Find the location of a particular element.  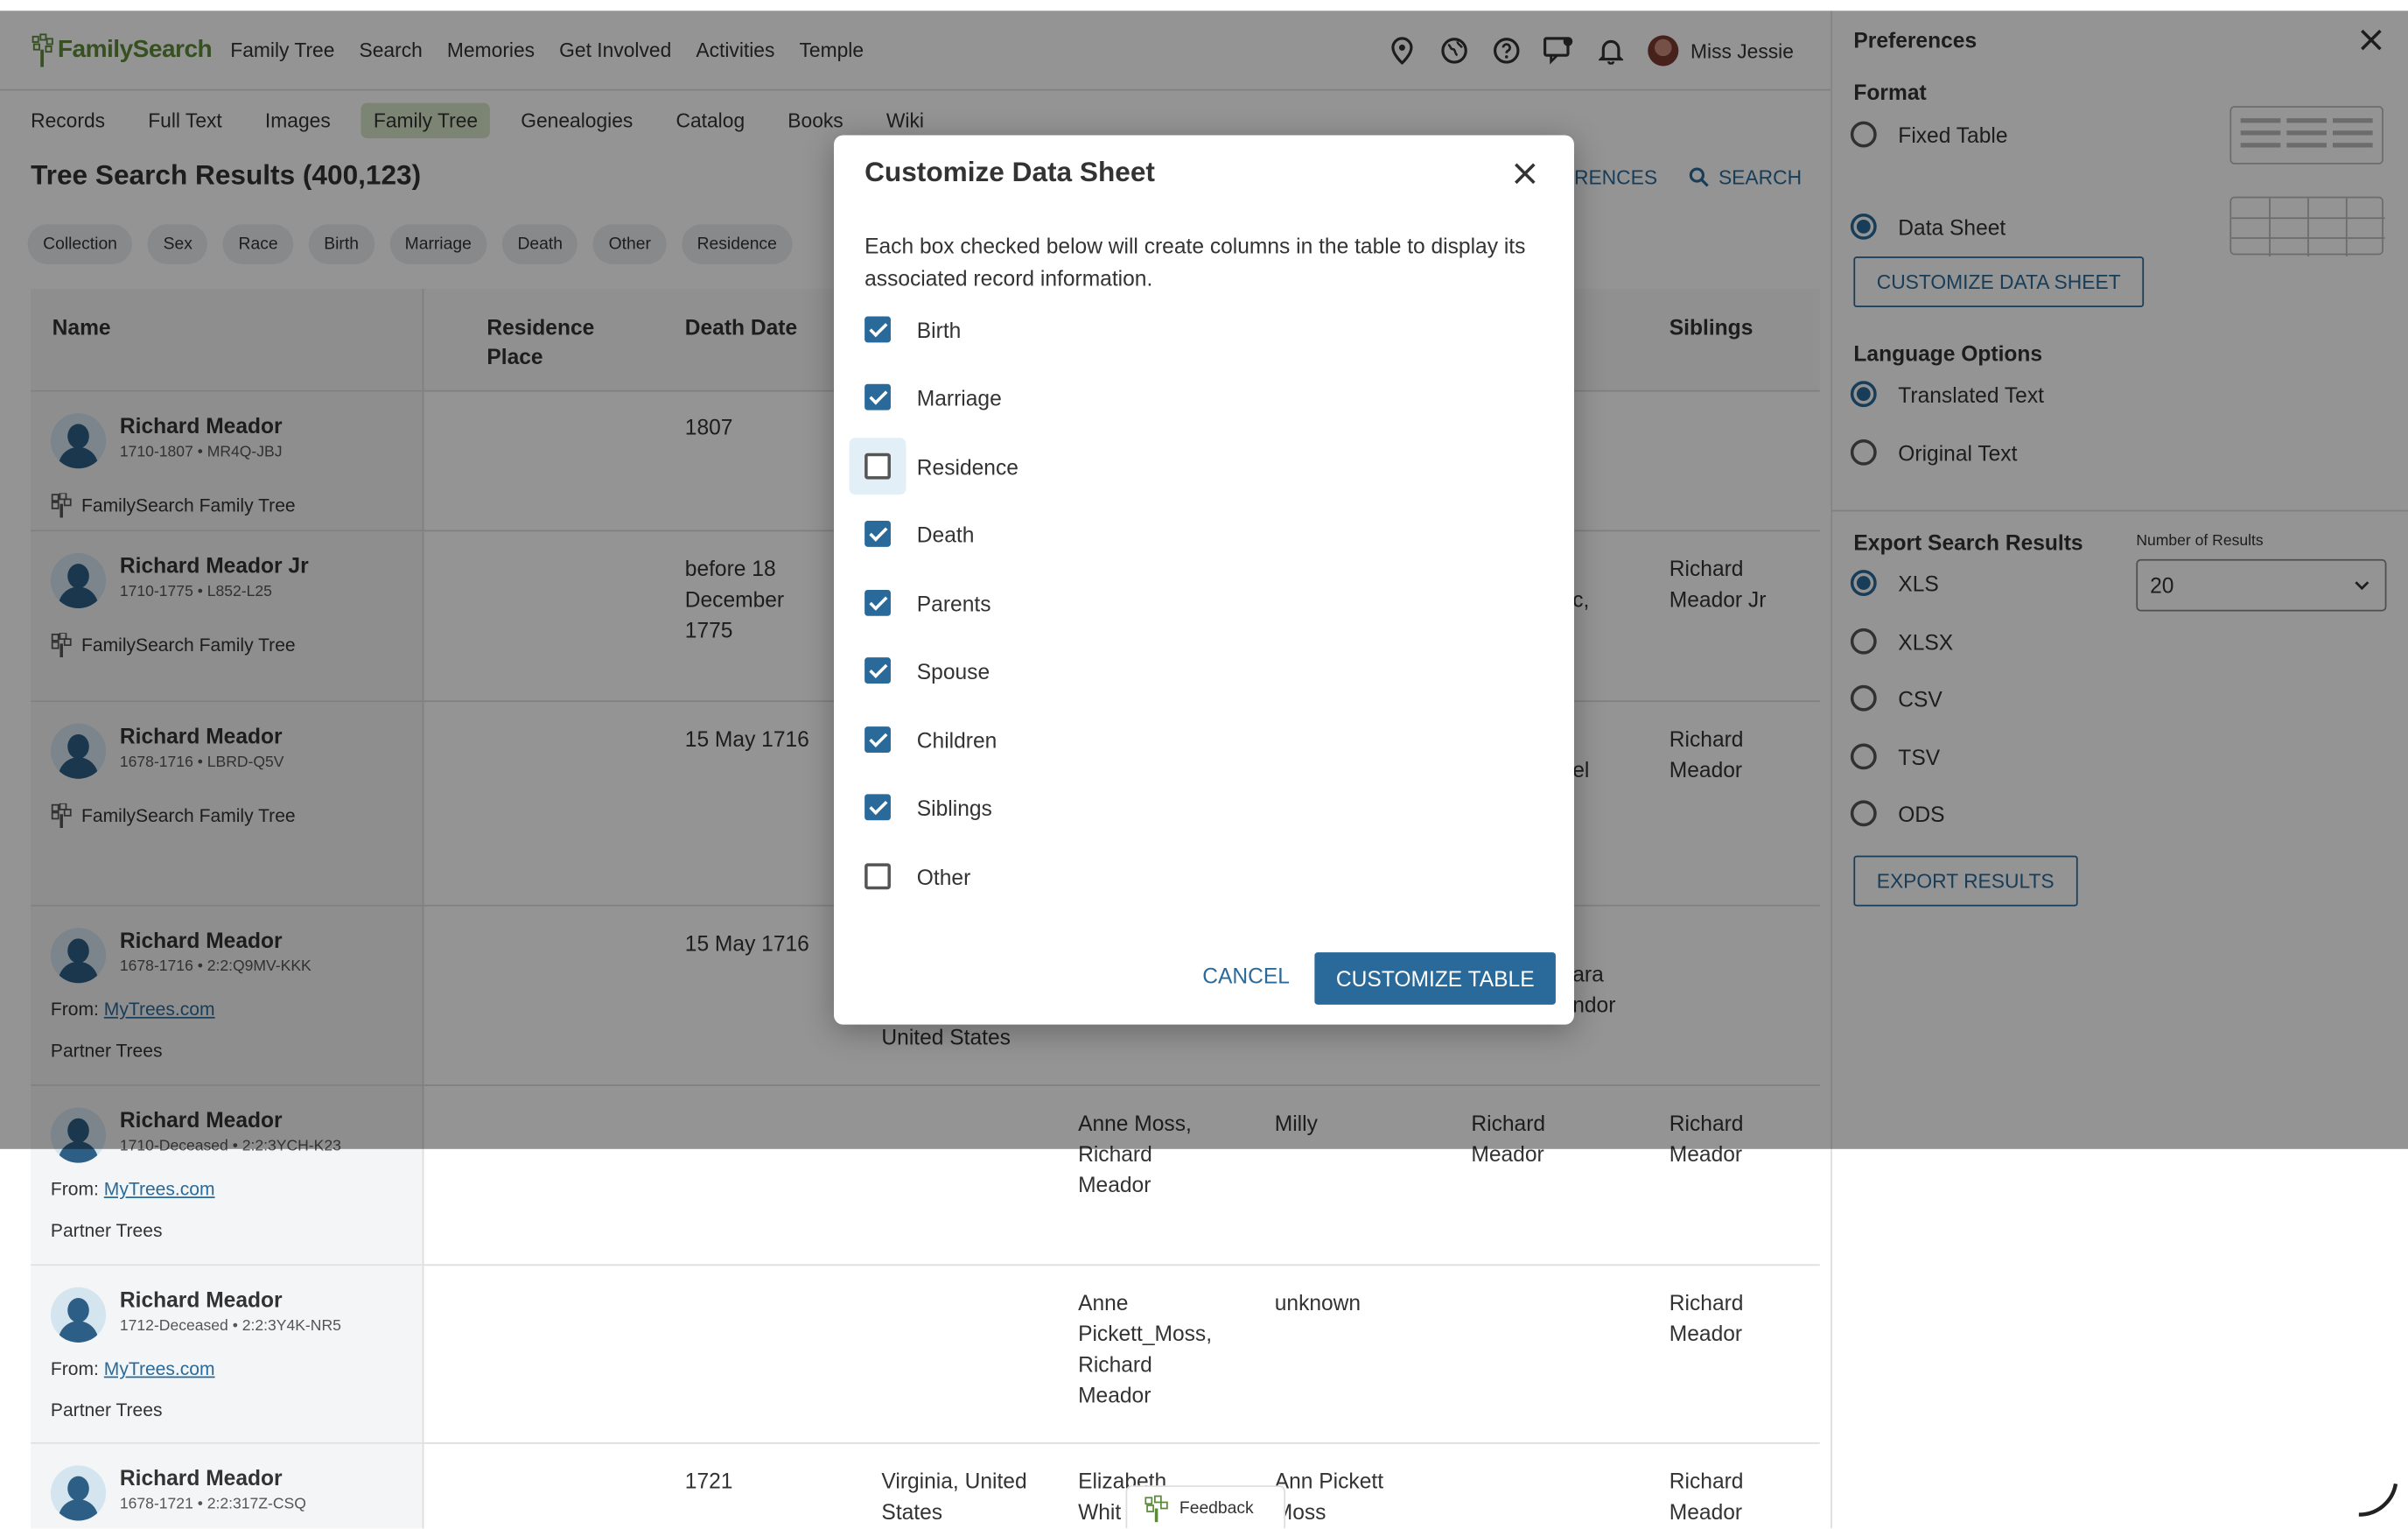

option-parents: Parents is located at coordinates (927, 602).